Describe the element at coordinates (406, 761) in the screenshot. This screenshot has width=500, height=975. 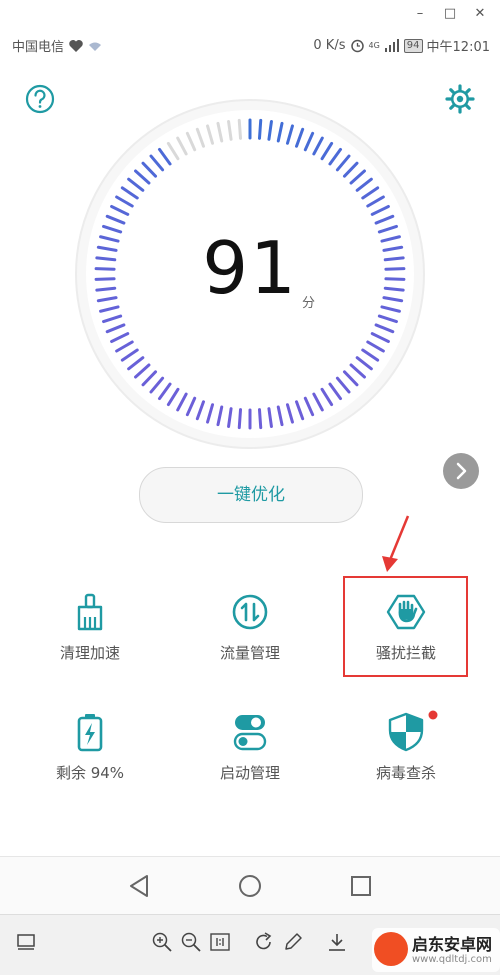
I see `tile-antivirus: 病毒查杀` at that location.